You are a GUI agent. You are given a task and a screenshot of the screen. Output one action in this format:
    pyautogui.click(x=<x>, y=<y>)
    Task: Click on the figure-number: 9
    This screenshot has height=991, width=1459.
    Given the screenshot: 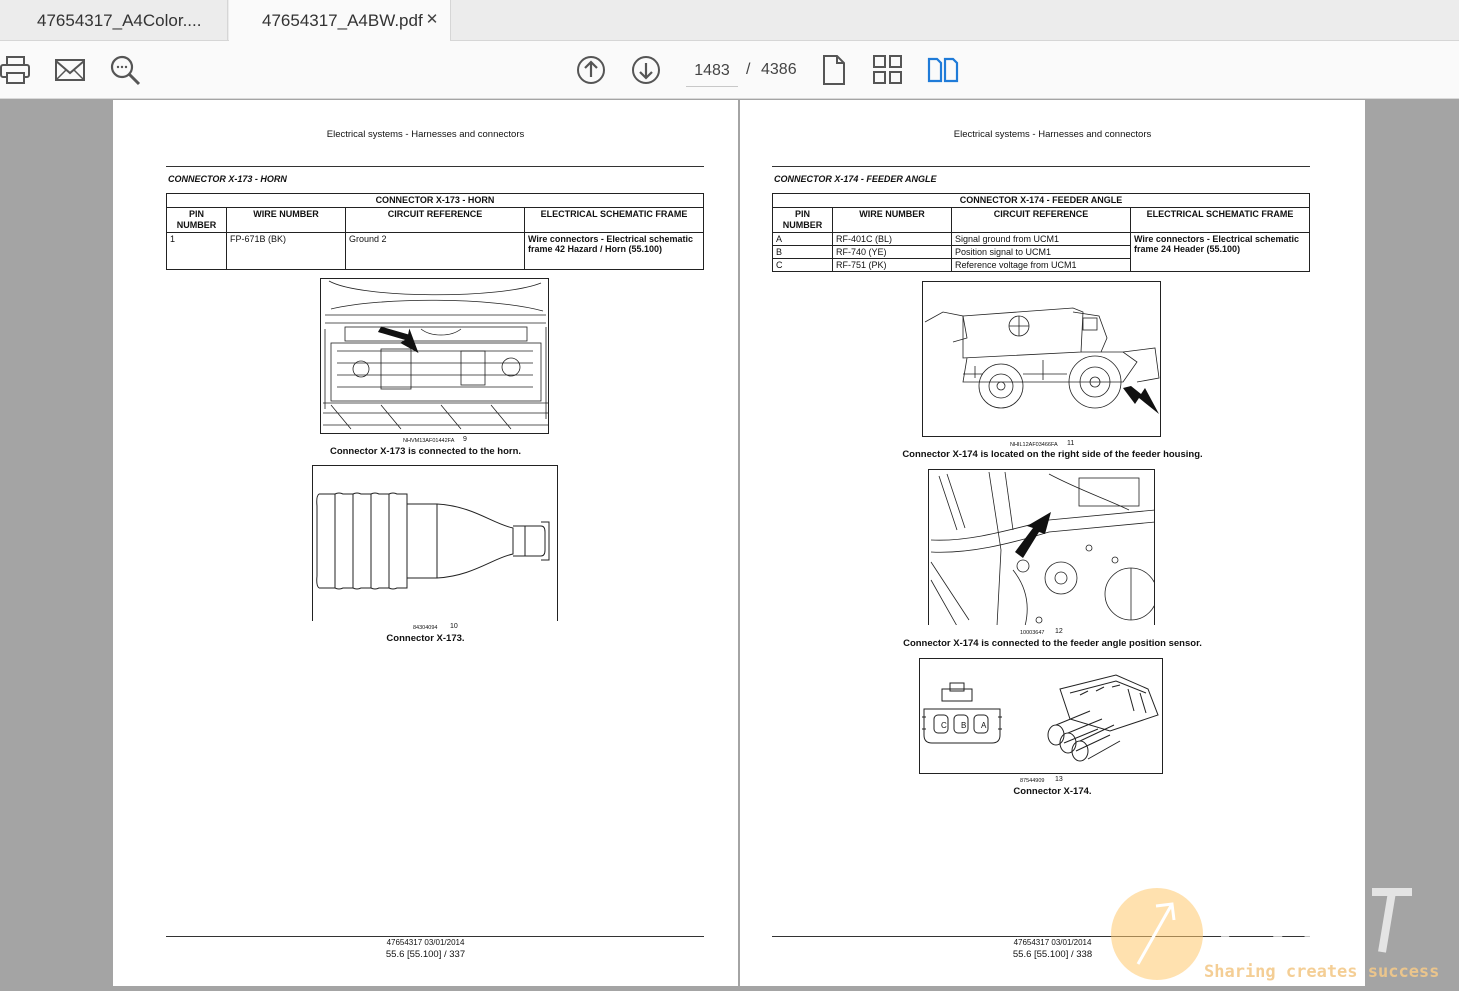 What is the action you would take?
    pyautogui.click(x=465, y=439)
    